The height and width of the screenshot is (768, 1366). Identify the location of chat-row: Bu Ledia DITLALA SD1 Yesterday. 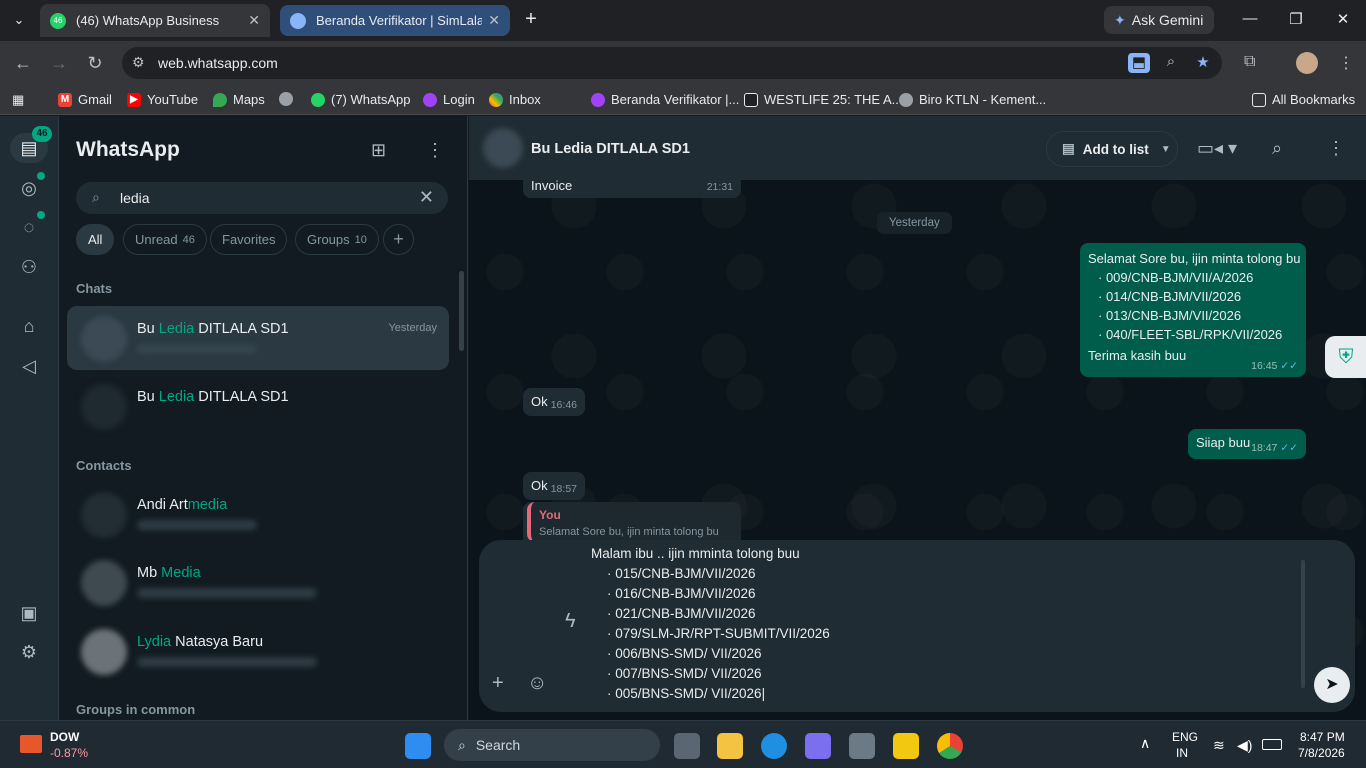
(258, 338).